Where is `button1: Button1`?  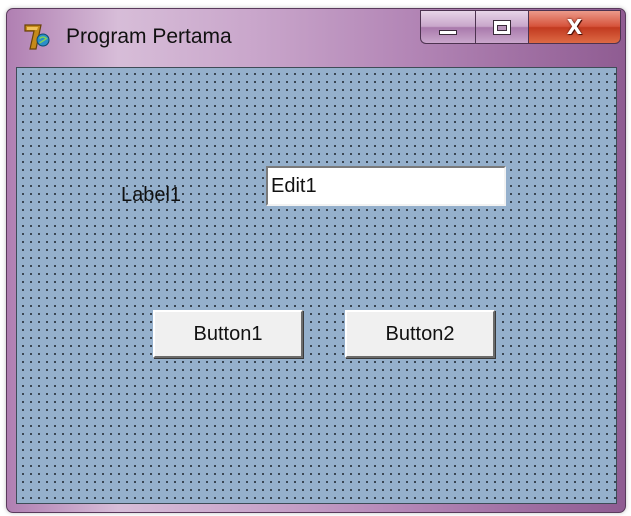 button1: Button1 is located at coordinates (228, 334).